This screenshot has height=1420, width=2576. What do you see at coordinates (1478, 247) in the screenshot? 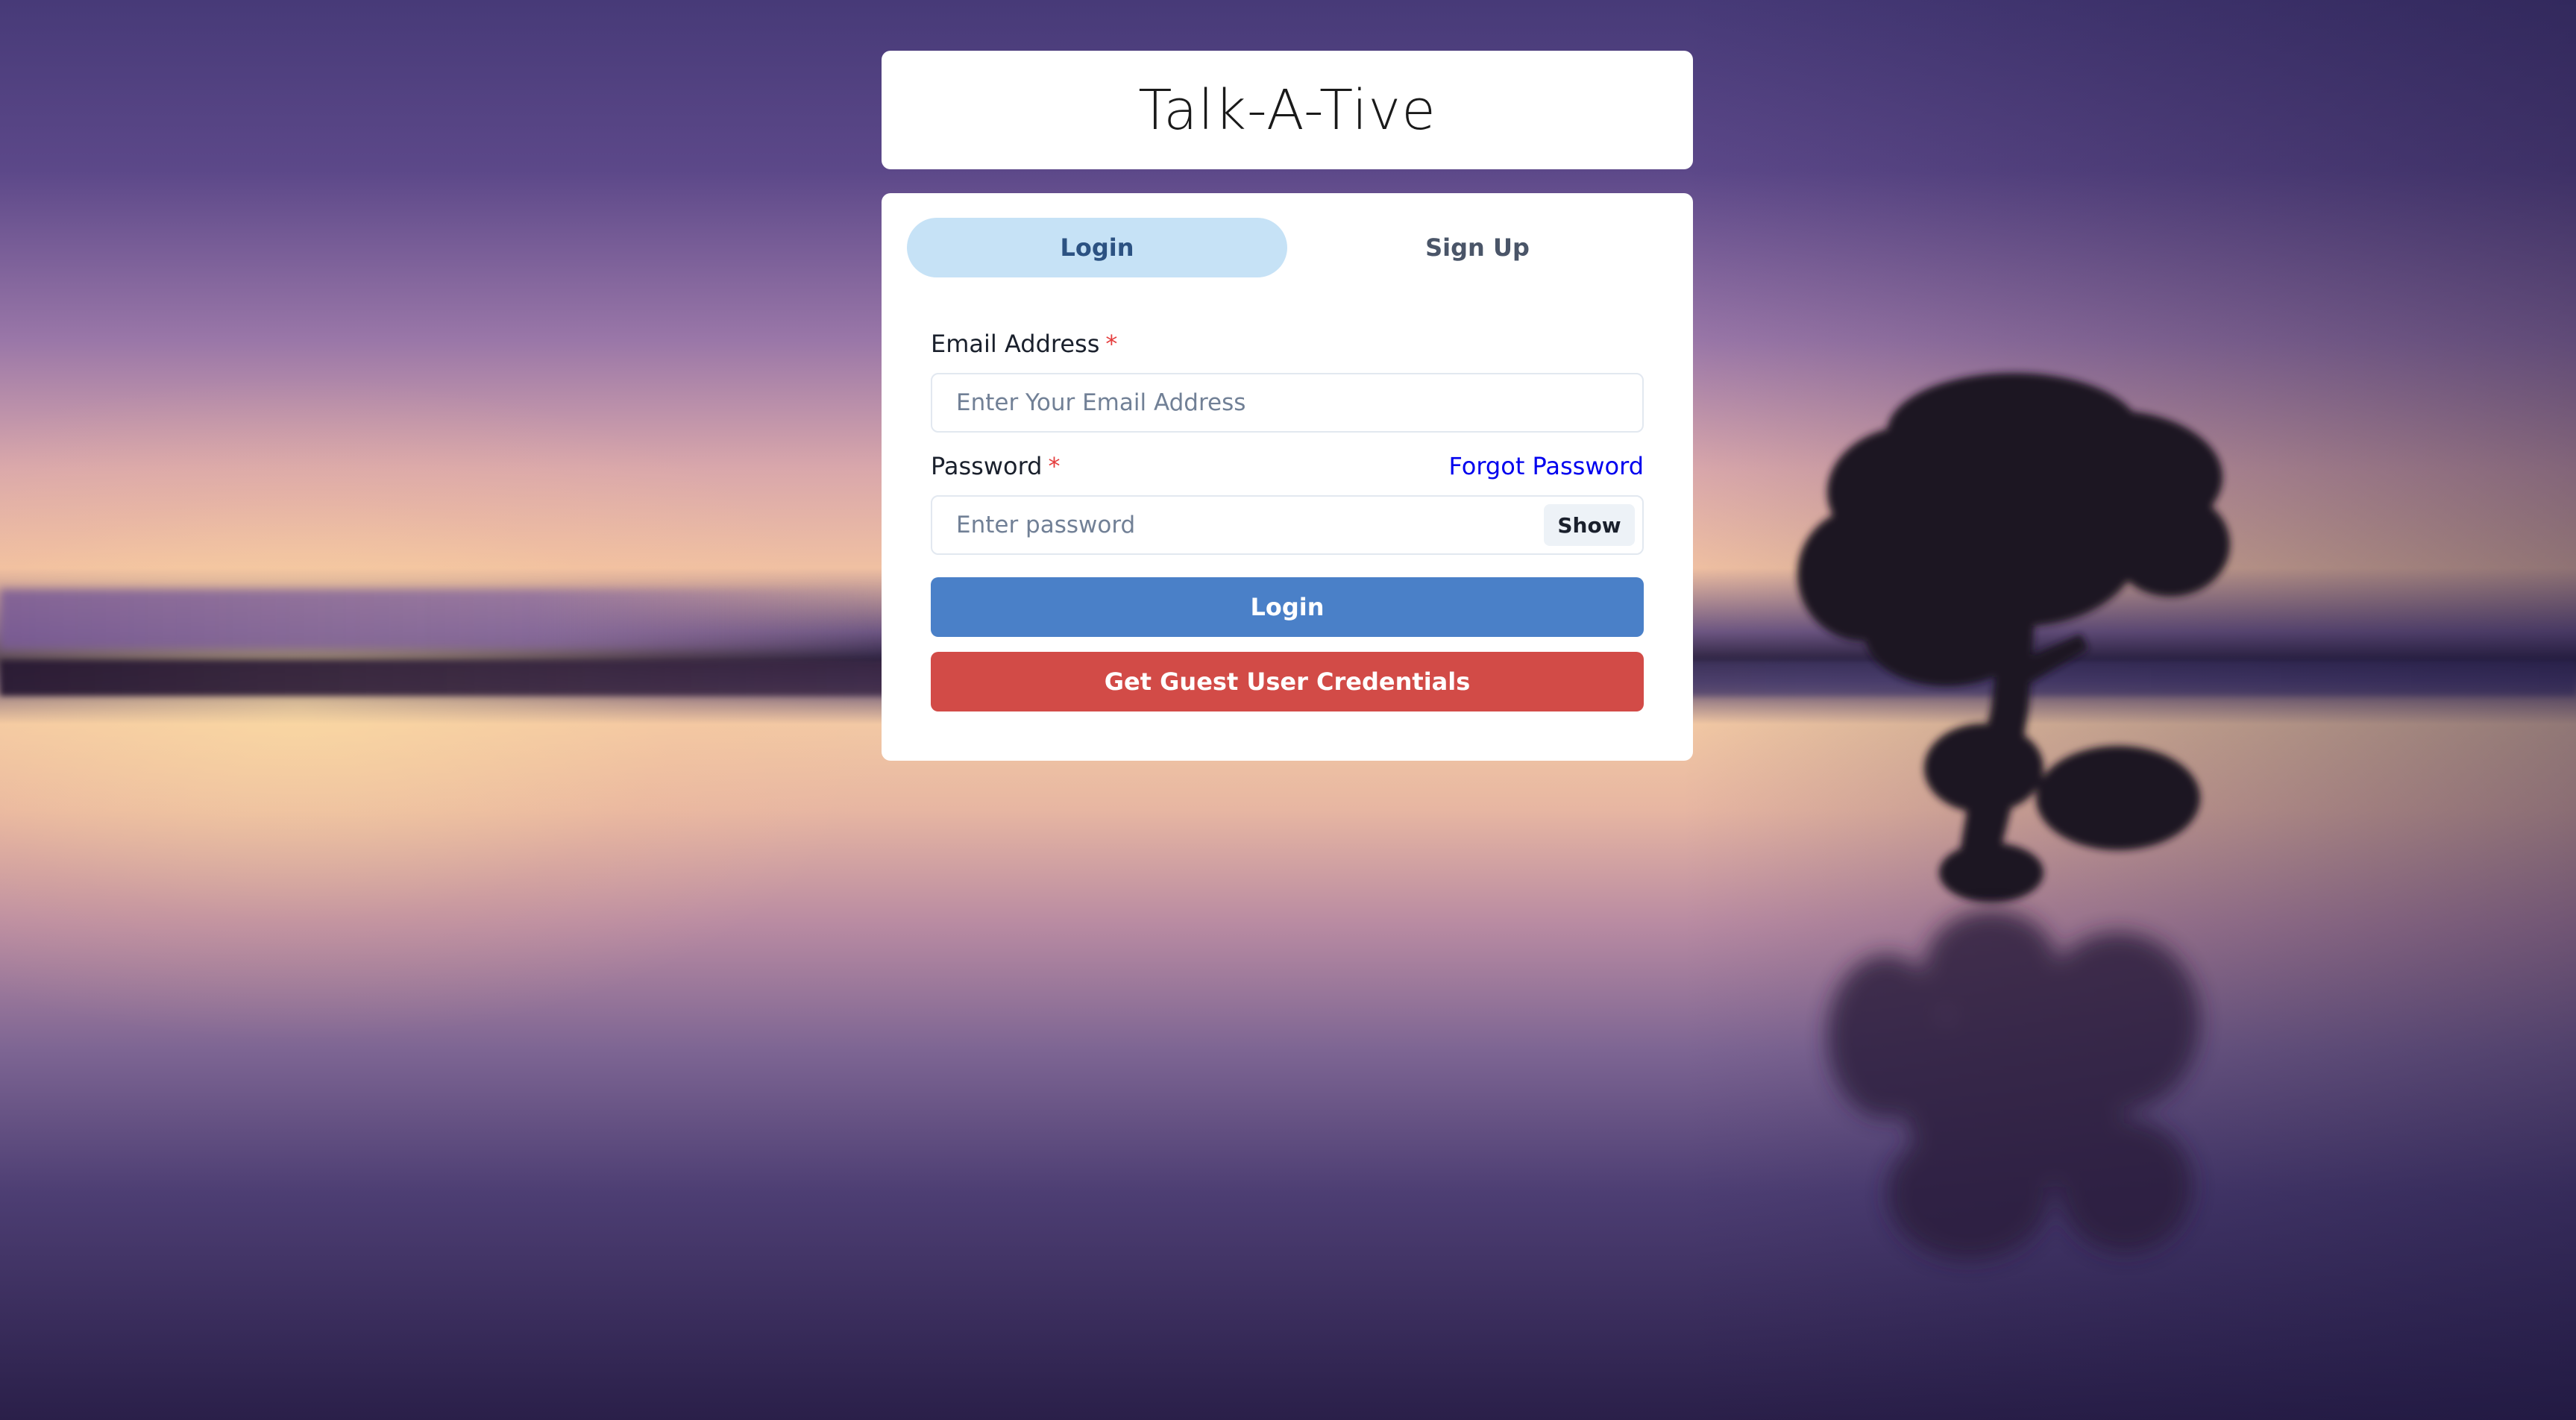
I see `tab-sign-up: Sign Up` at bounding box center [1478, 247].